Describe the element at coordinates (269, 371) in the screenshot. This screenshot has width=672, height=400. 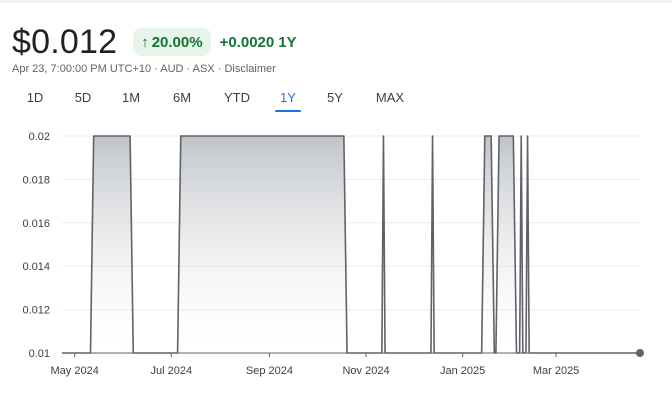
I see `x-tick-label: Sep 2024` at that location.